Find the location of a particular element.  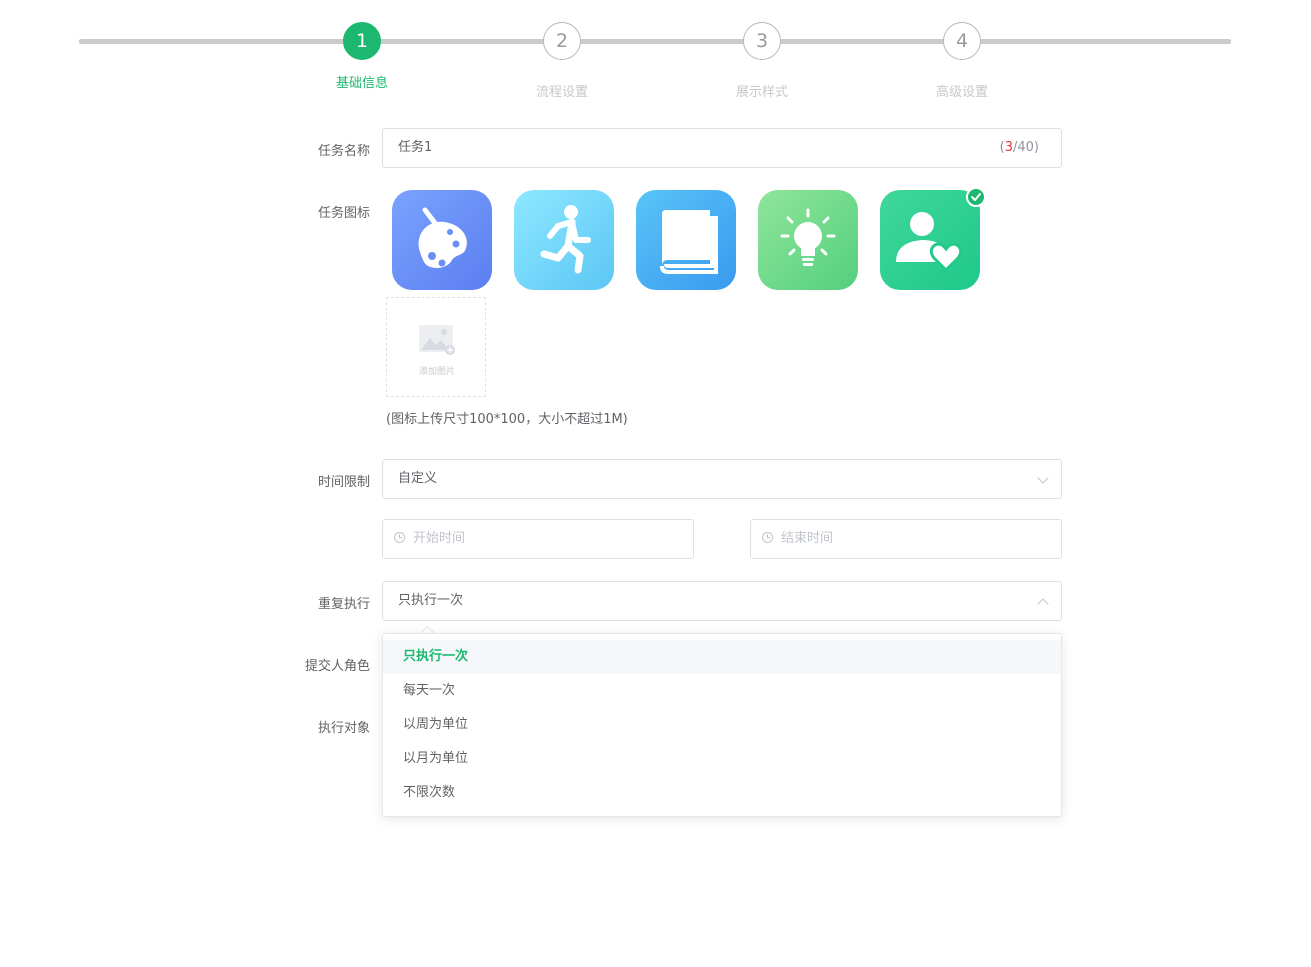

add-image-label: 添加图片 is located at coordinates (436, 372).